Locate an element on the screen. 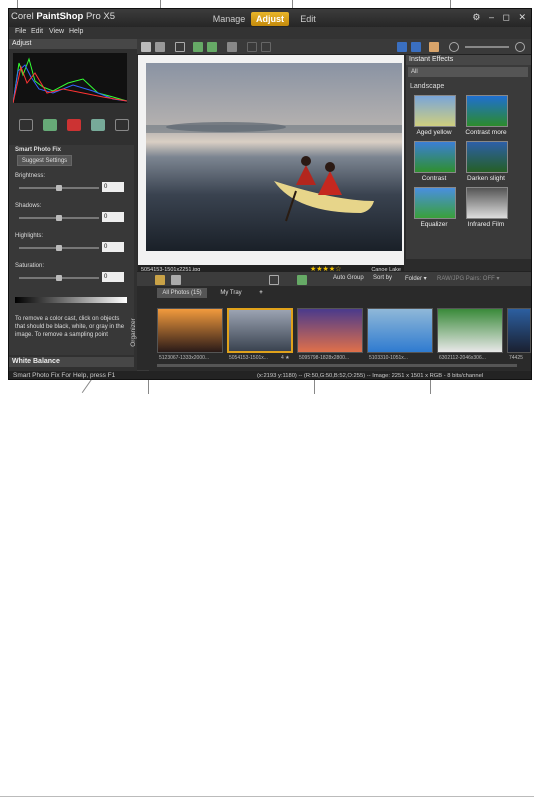 Image resolution: width=534 pixels, height=803 pixels. shadows-label: Shadows: is located at coordinates (28, 206).